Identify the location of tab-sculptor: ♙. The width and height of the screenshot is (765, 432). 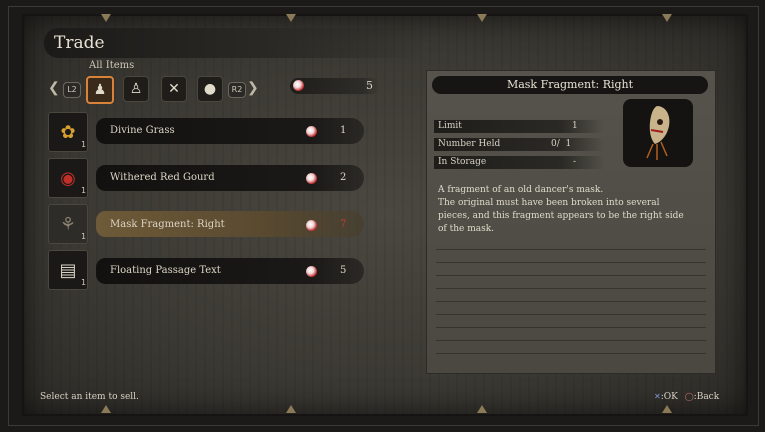
(136, 89).